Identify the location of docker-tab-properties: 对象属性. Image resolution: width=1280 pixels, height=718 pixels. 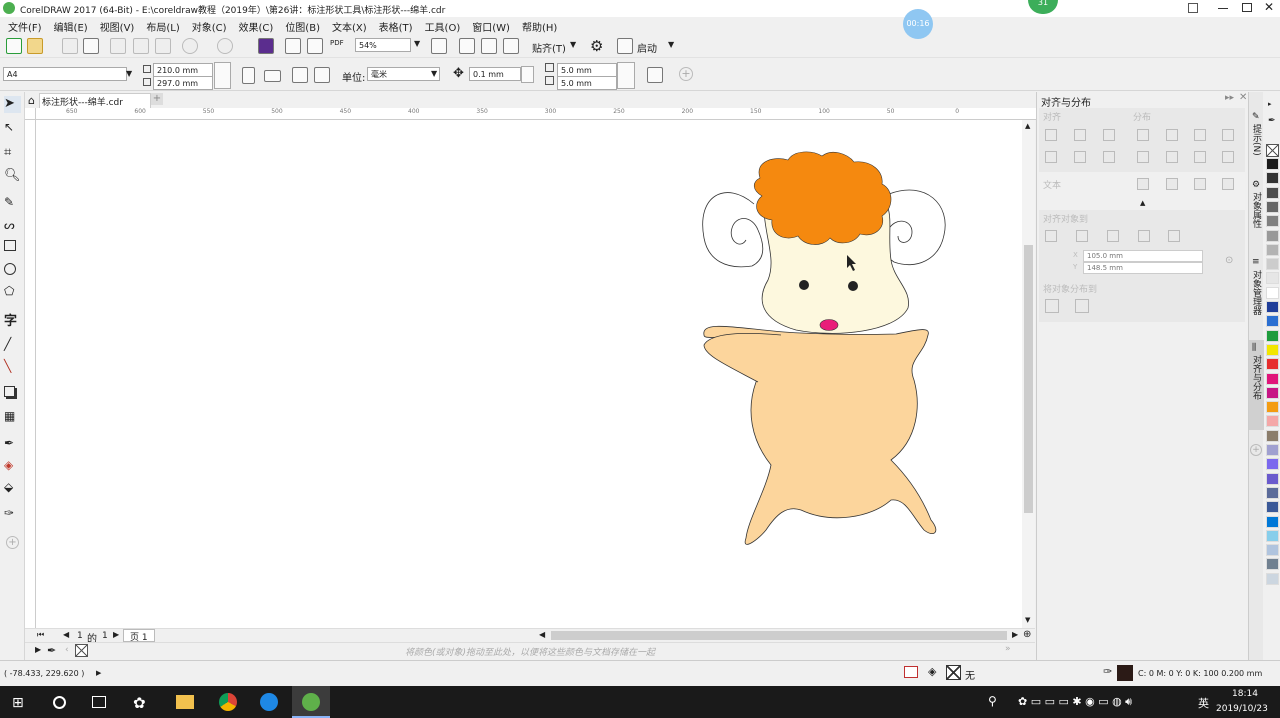
(1256, 210).